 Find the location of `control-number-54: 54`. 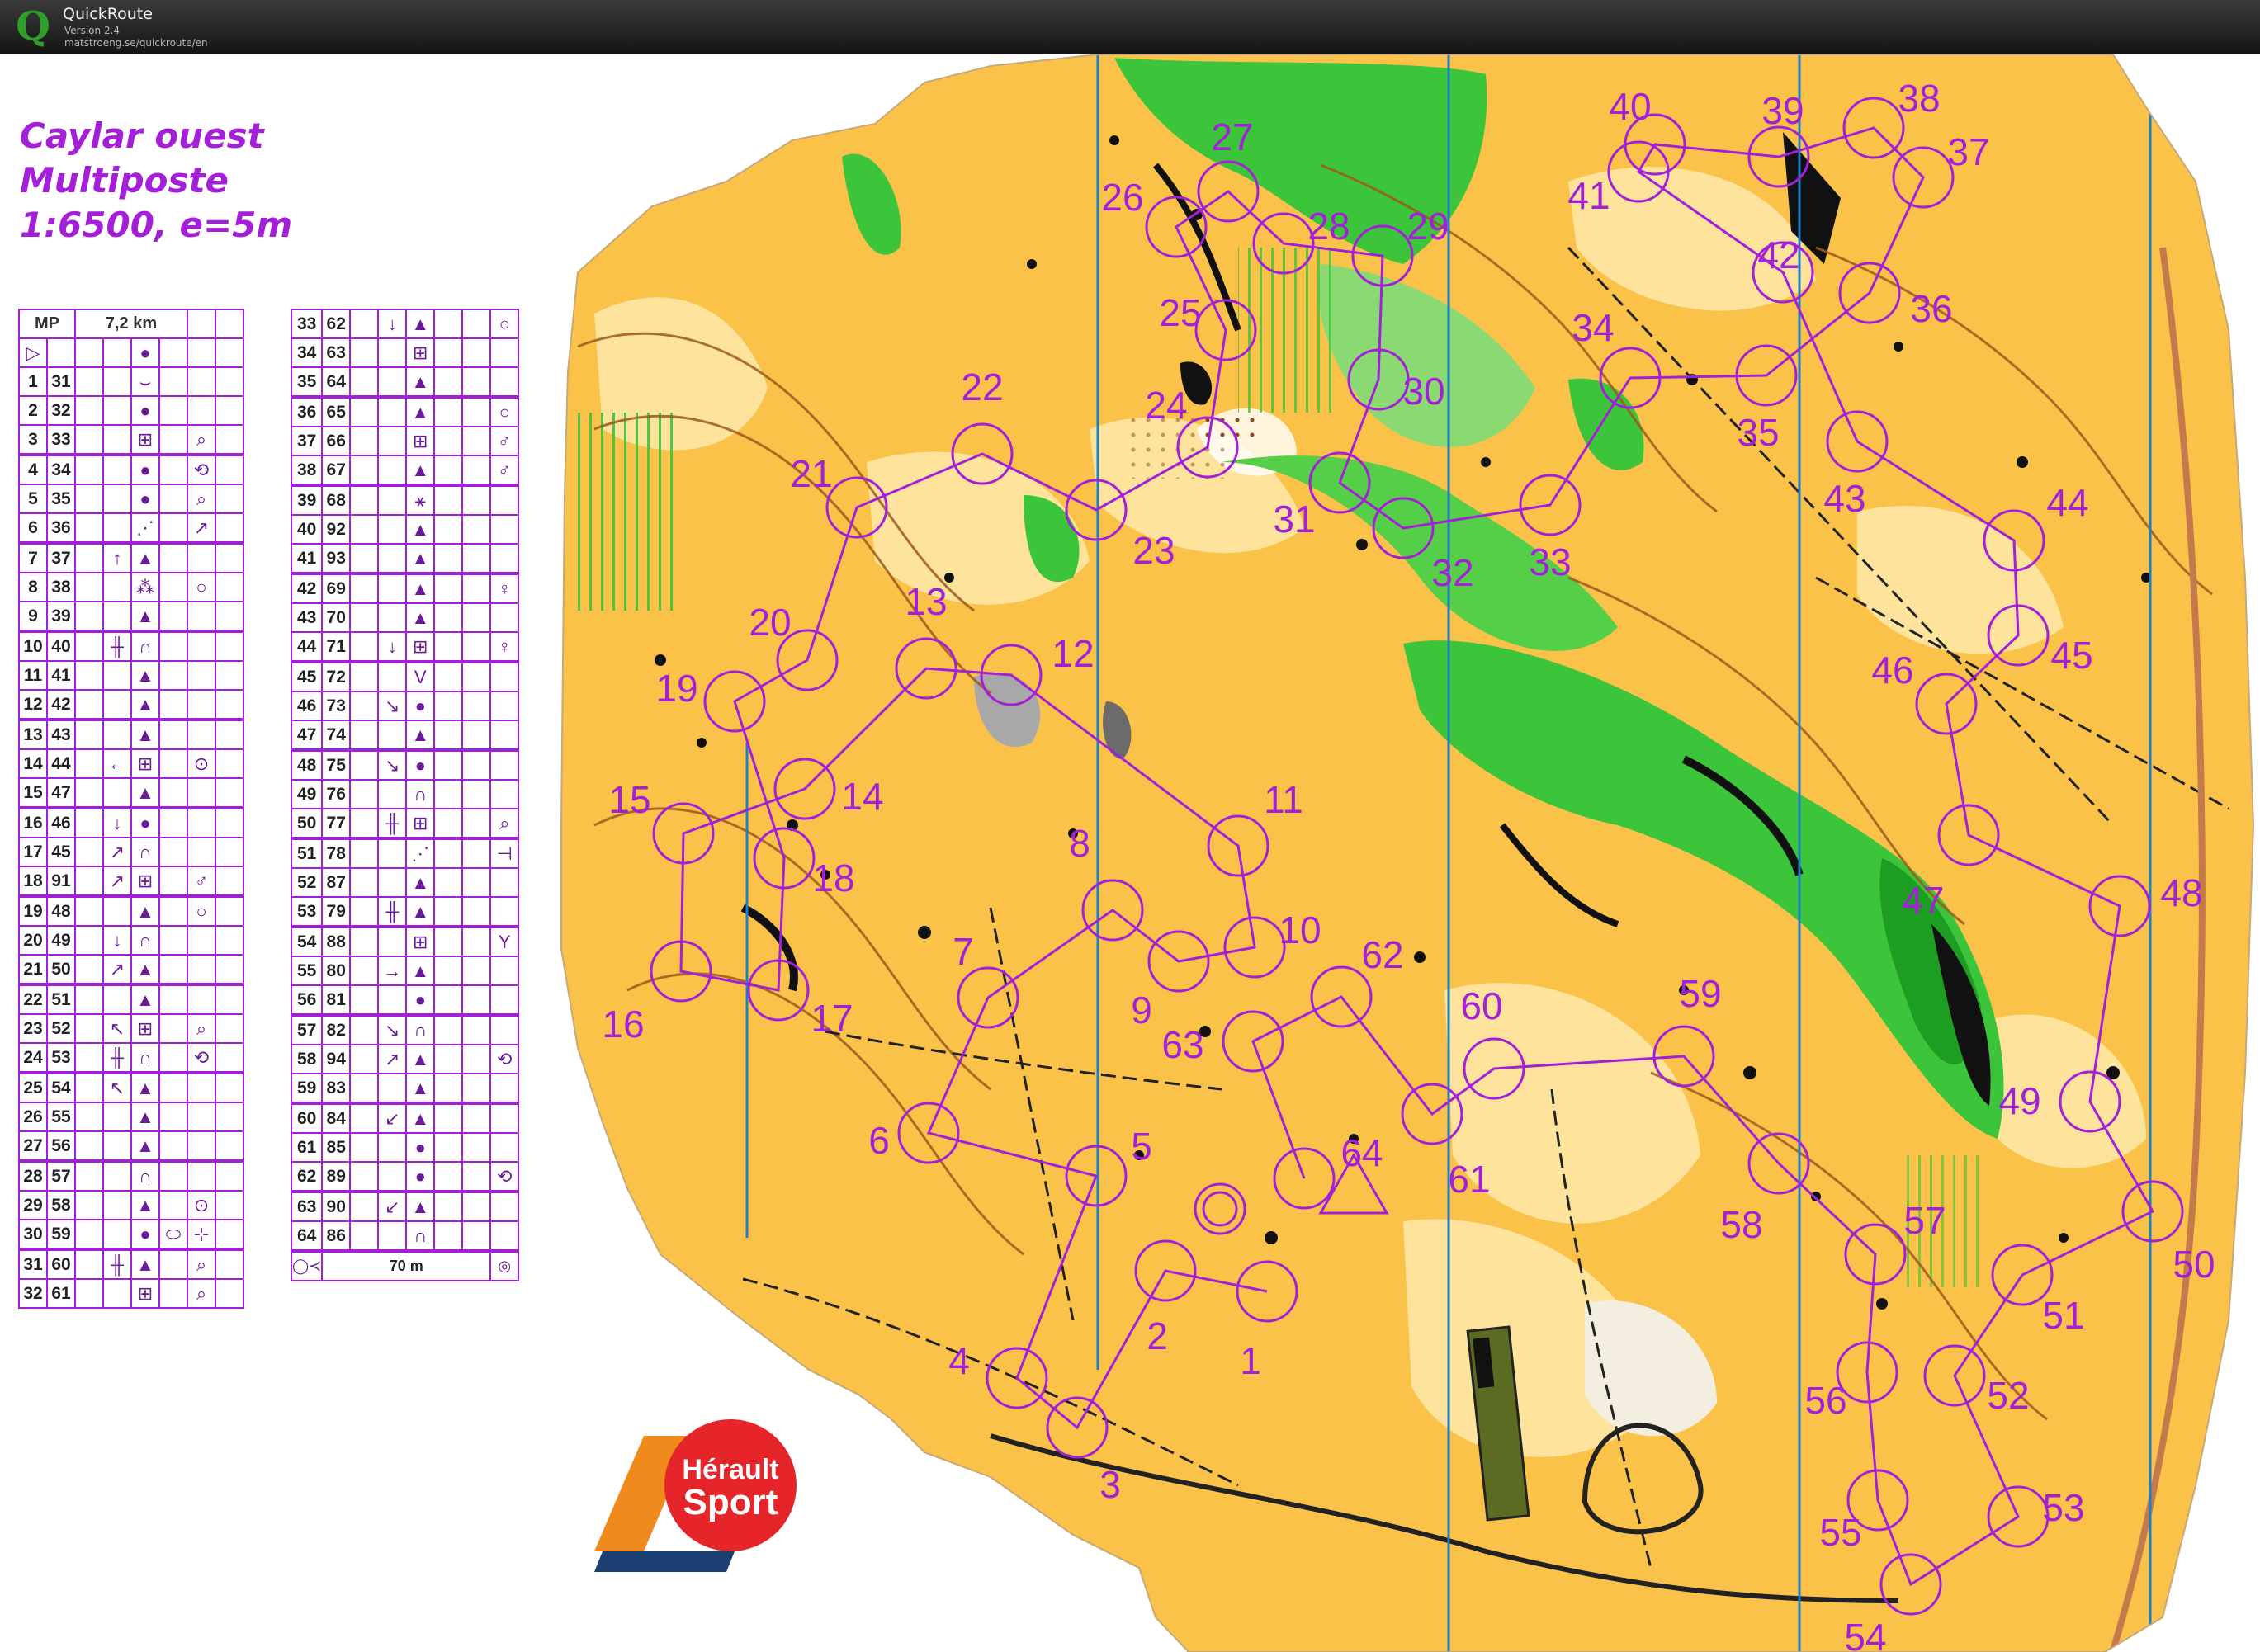

control-number-54: 54 is located at coordinates (1865, 1634).